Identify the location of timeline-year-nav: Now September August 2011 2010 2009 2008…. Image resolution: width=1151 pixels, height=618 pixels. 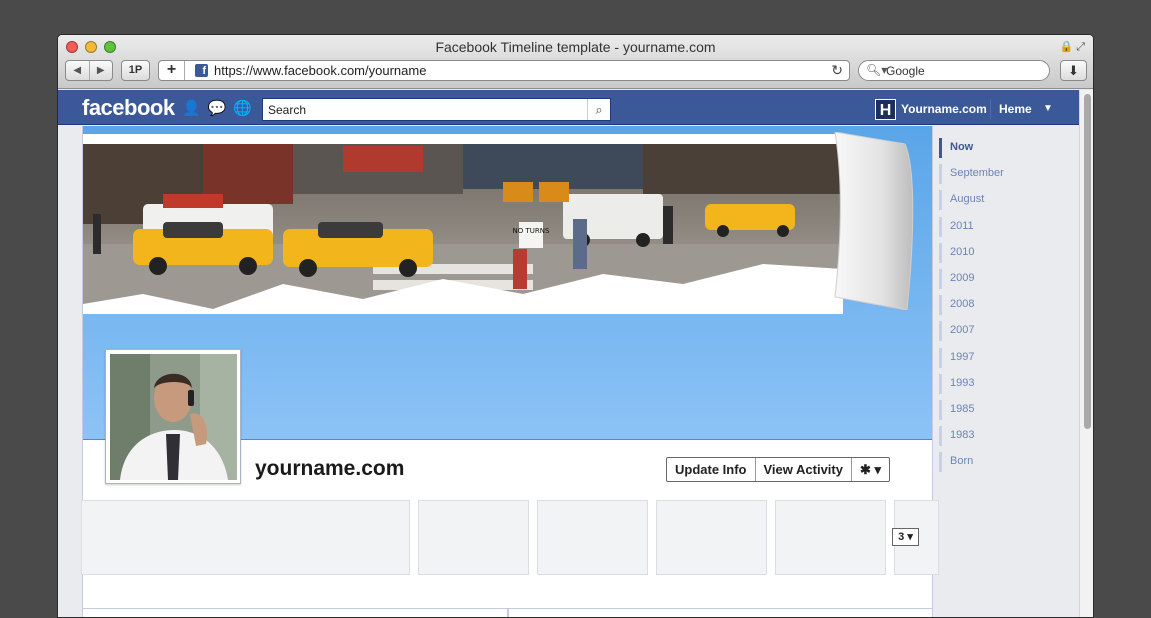
(1009, 306).